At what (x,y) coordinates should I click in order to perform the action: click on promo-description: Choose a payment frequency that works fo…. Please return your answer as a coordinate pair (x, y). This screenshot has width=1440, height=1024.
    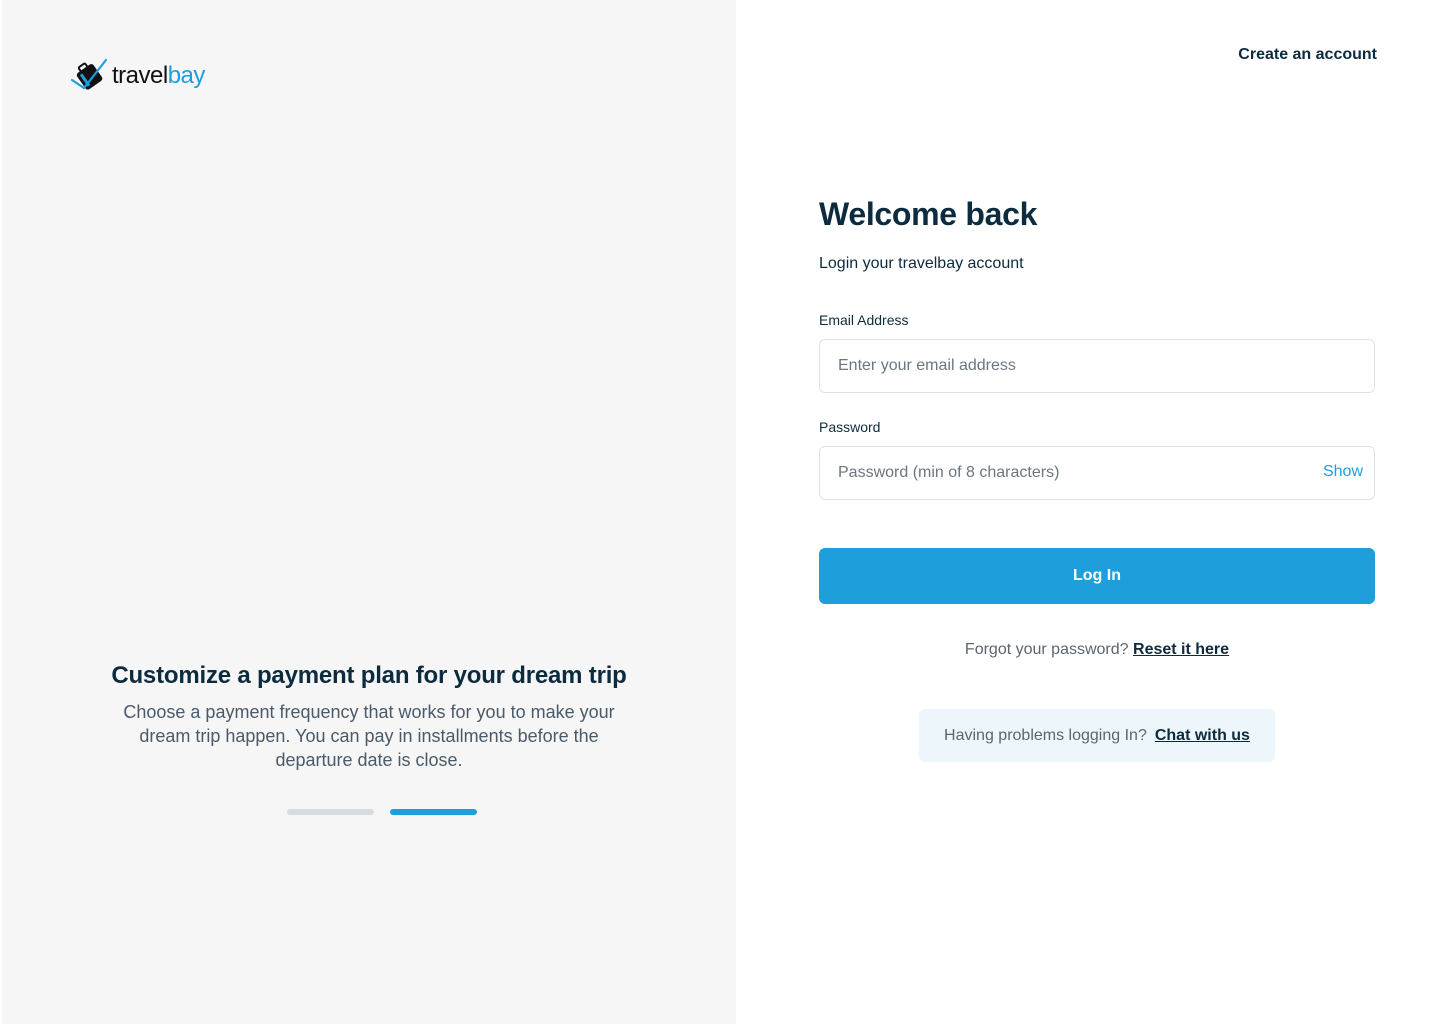
    Looking at the image, I should click on (369, 736).